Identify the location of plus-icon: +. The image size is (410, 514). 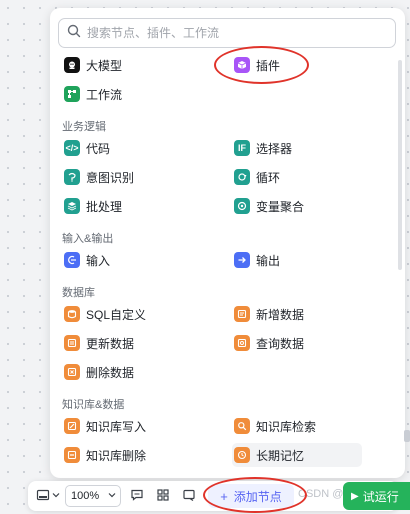
(224, 496).